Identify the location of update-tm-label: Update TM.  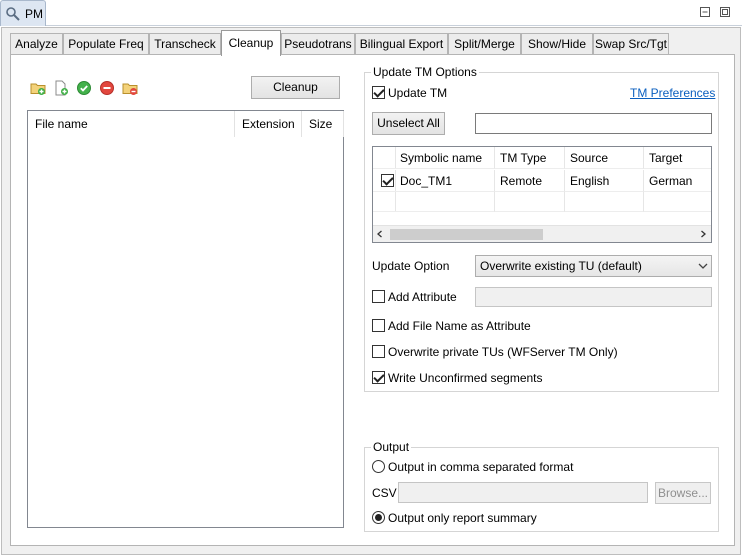
(418, 93).